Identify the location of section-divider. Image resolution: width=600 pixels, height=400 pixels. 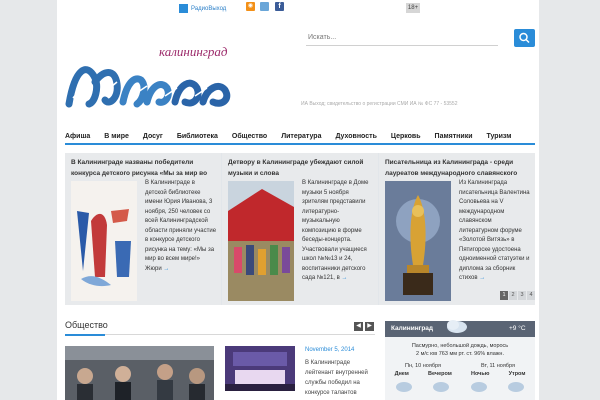
(220, 335).